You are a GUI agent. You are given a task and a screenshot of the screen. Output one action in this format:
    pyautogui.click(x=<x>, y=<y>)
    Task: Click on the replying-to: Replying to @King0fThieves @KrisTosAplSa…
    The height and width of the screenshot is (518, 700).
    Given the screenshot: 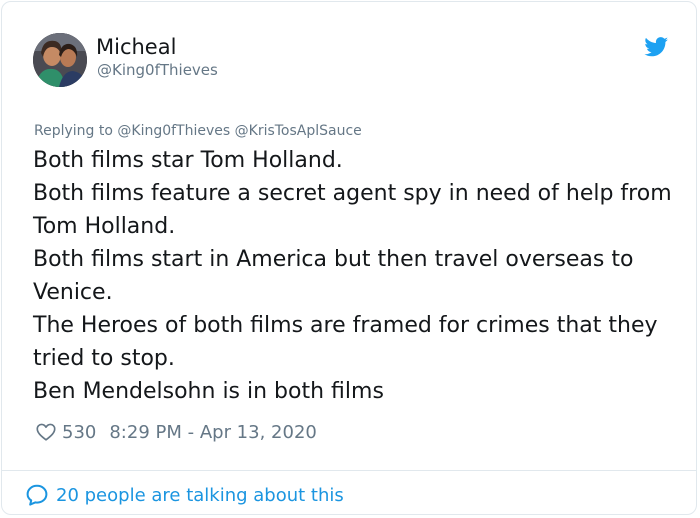 What is the action you would take?
    pyautogui.click(x=198, y=131)
    